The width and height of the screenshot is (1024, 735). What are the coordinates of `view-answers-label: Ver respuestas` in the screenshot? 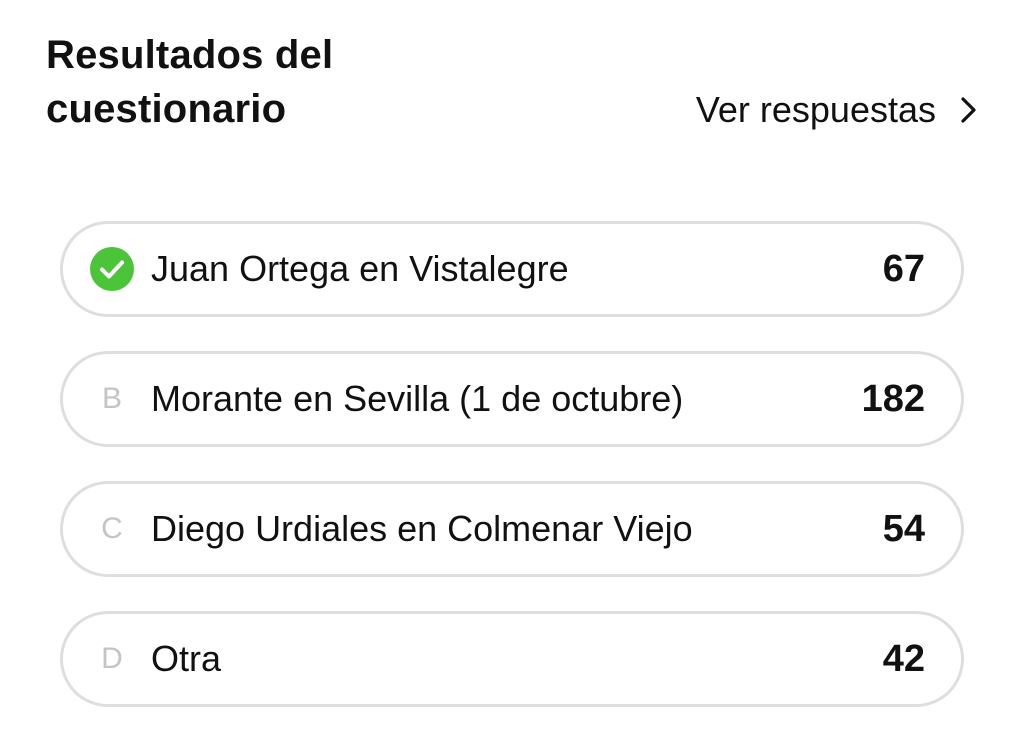 It's located at (815, 109).